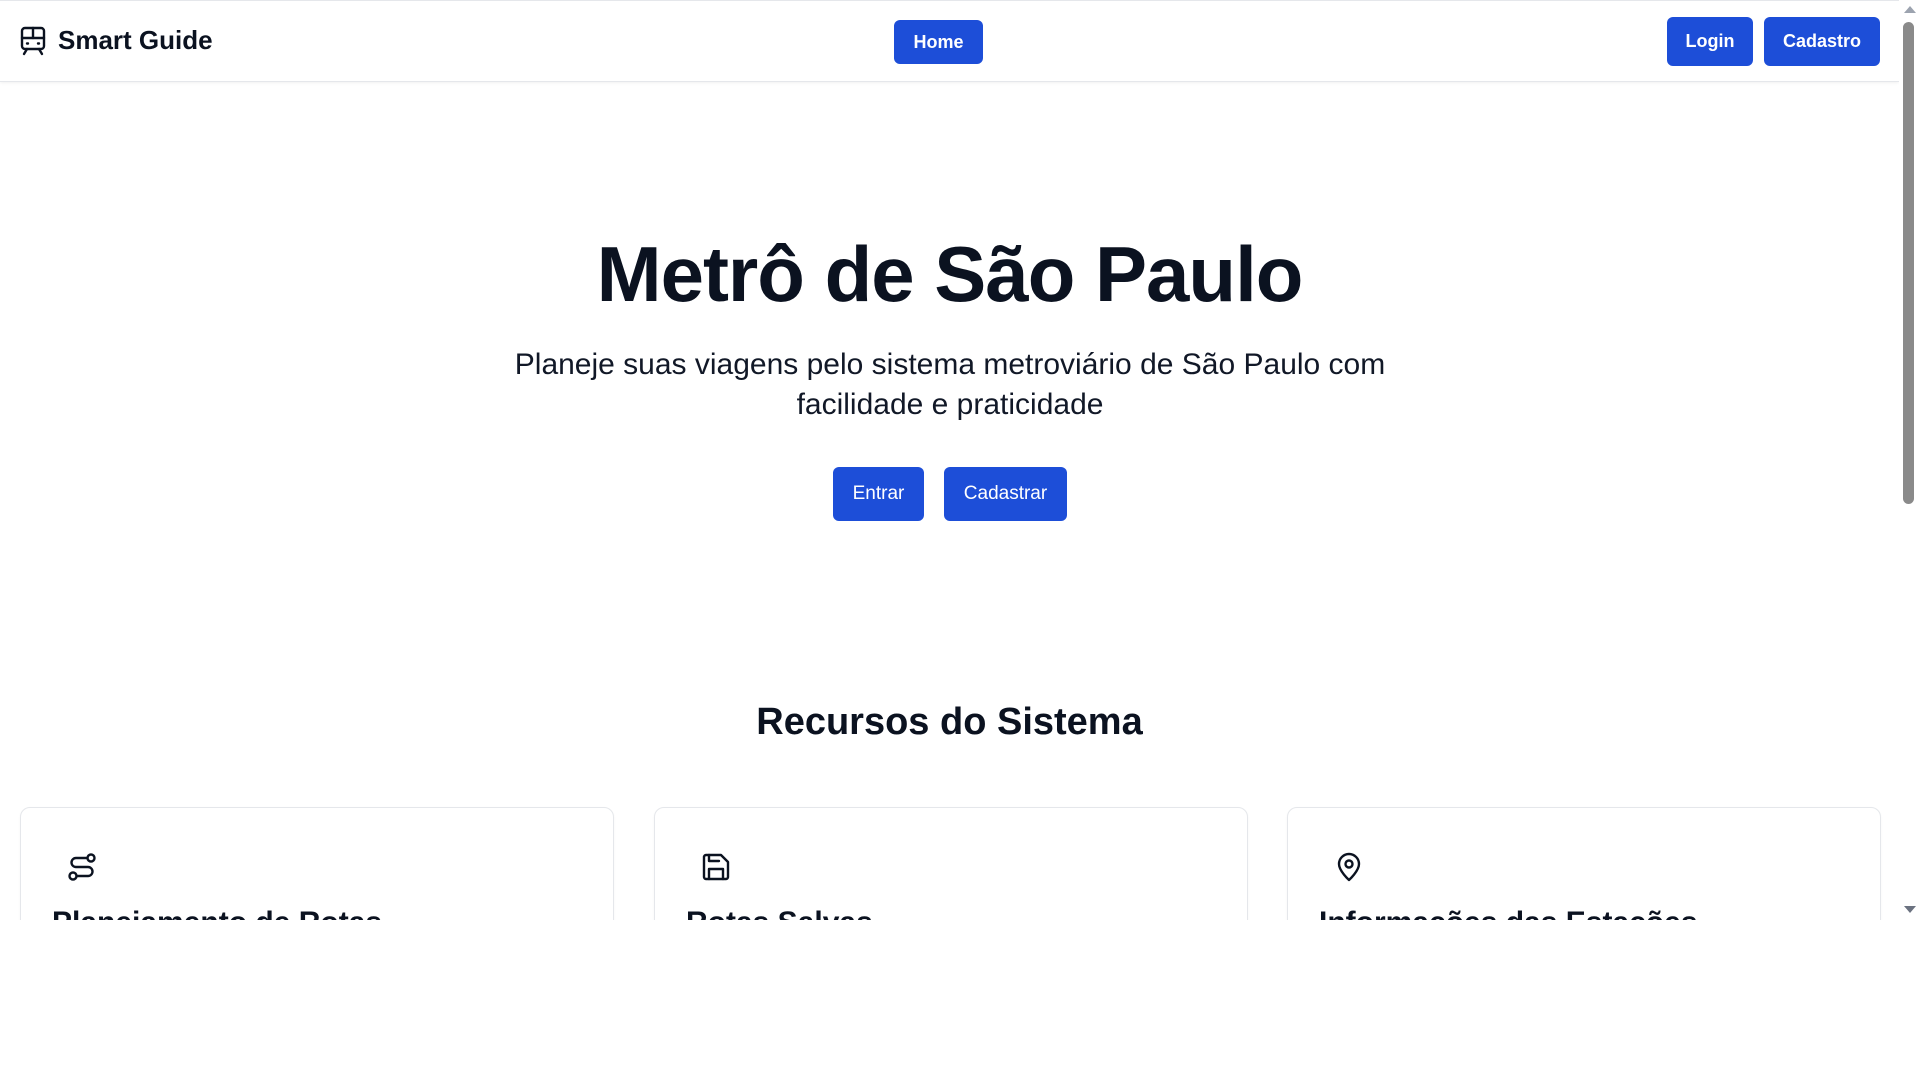  Describe the element at coordinates (1910, 909) in the screenshot. I see `scroll-down-arrow-icon` at that location.